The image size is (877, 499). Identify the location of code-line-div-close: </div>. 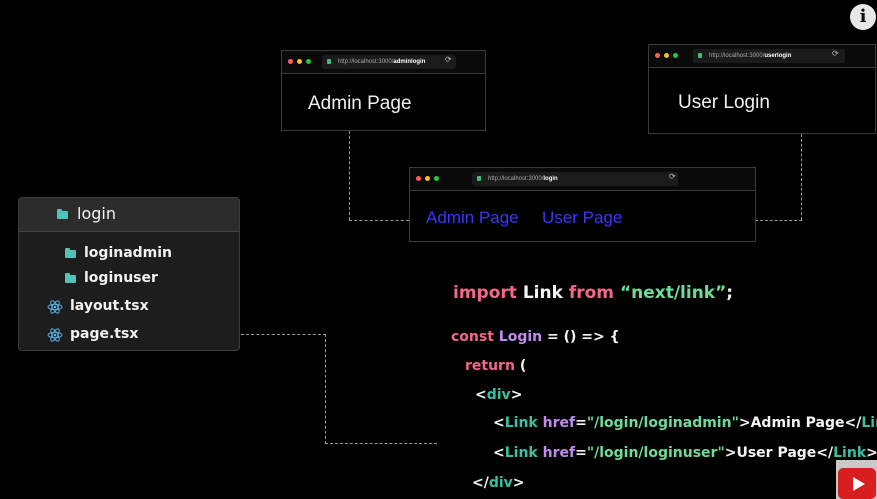
(498, 483).